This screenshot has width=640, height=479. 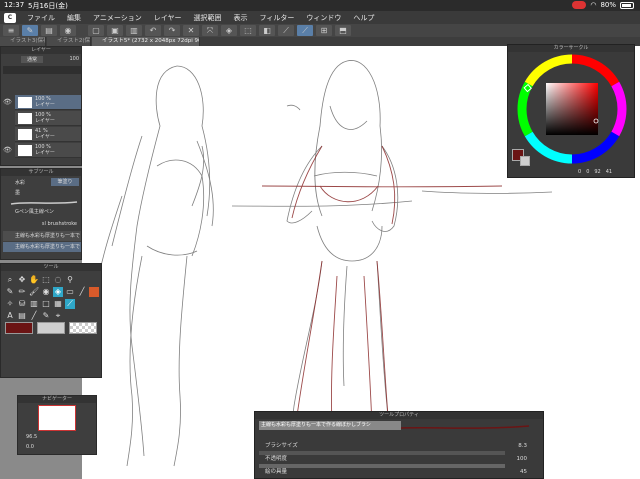 What do you see at coordinates (48, 134) in the screenshot?
I see `layer-row: 41 % レイヤー` at bounding box center [48, 134].